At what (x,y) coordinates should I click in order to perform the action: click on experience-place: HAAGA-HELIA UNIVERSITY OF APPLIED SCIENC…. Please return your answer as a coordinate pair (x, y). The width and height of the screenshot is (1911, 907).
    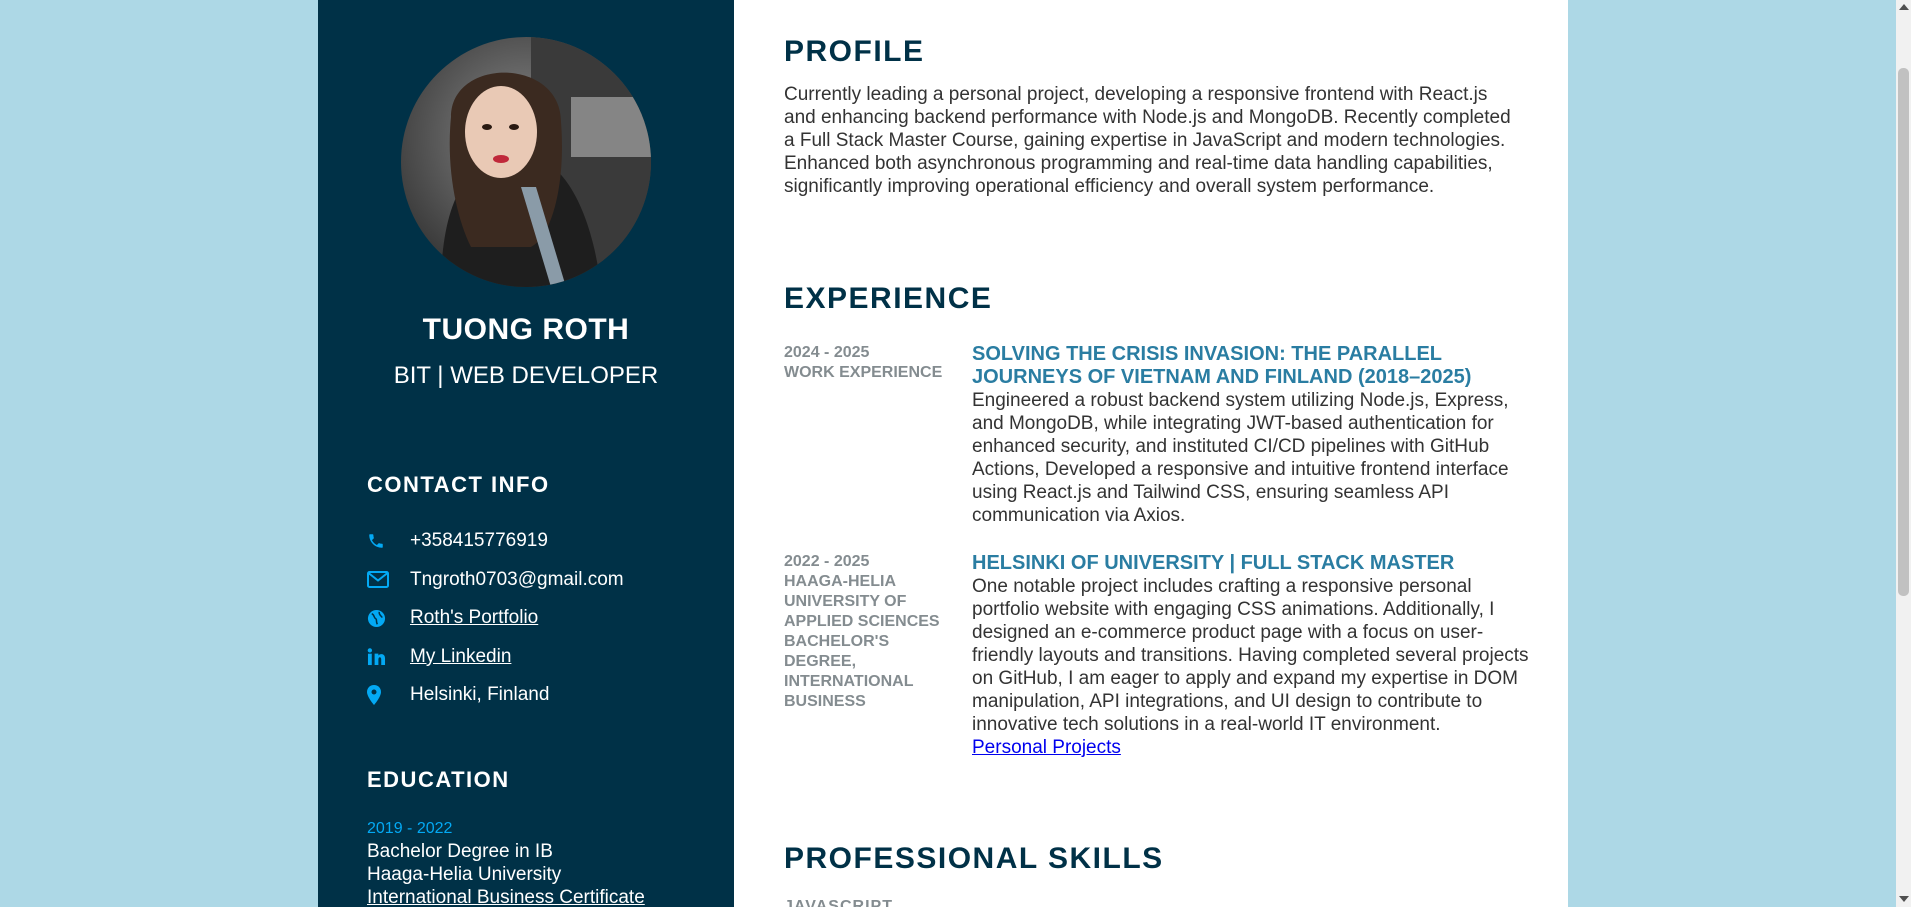
    Looking at the image, I should click on (862, 641).